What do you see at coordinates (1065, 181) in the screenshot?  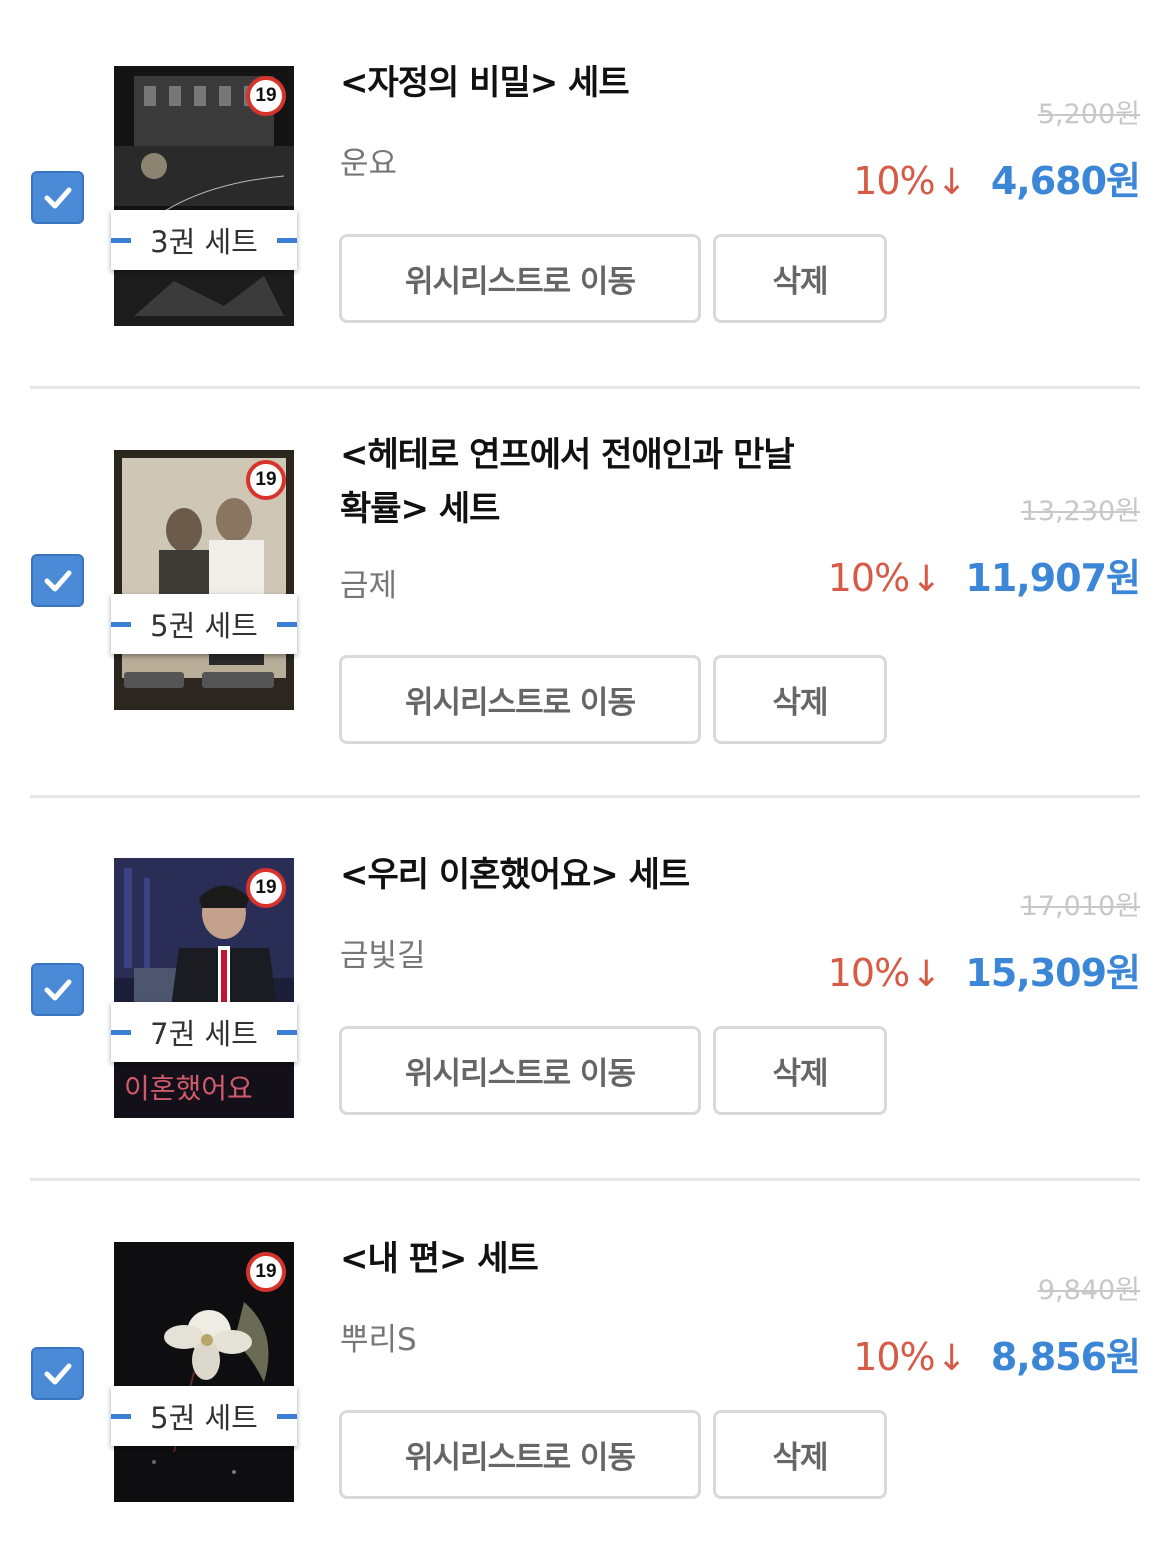 I see `sale-price: 4,680원` at bounding box center [1065, 181].